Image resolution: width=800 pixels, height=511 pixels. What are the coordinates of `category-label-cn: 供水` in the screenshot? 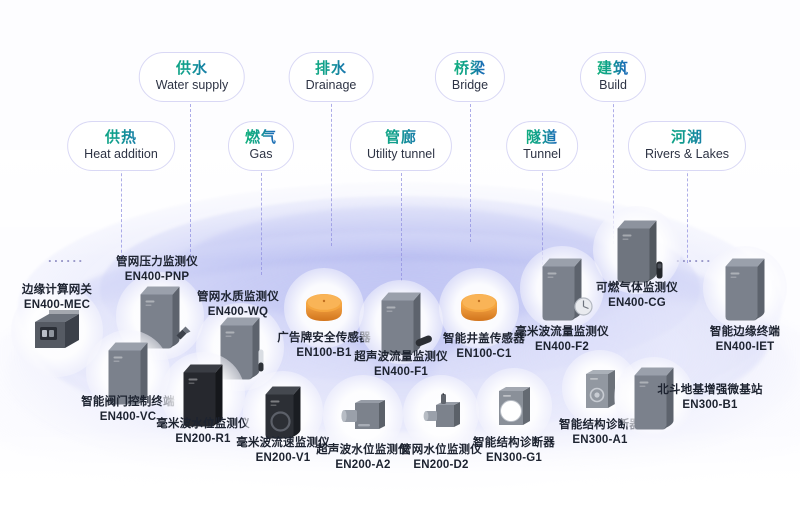 It's located at (192, 68).